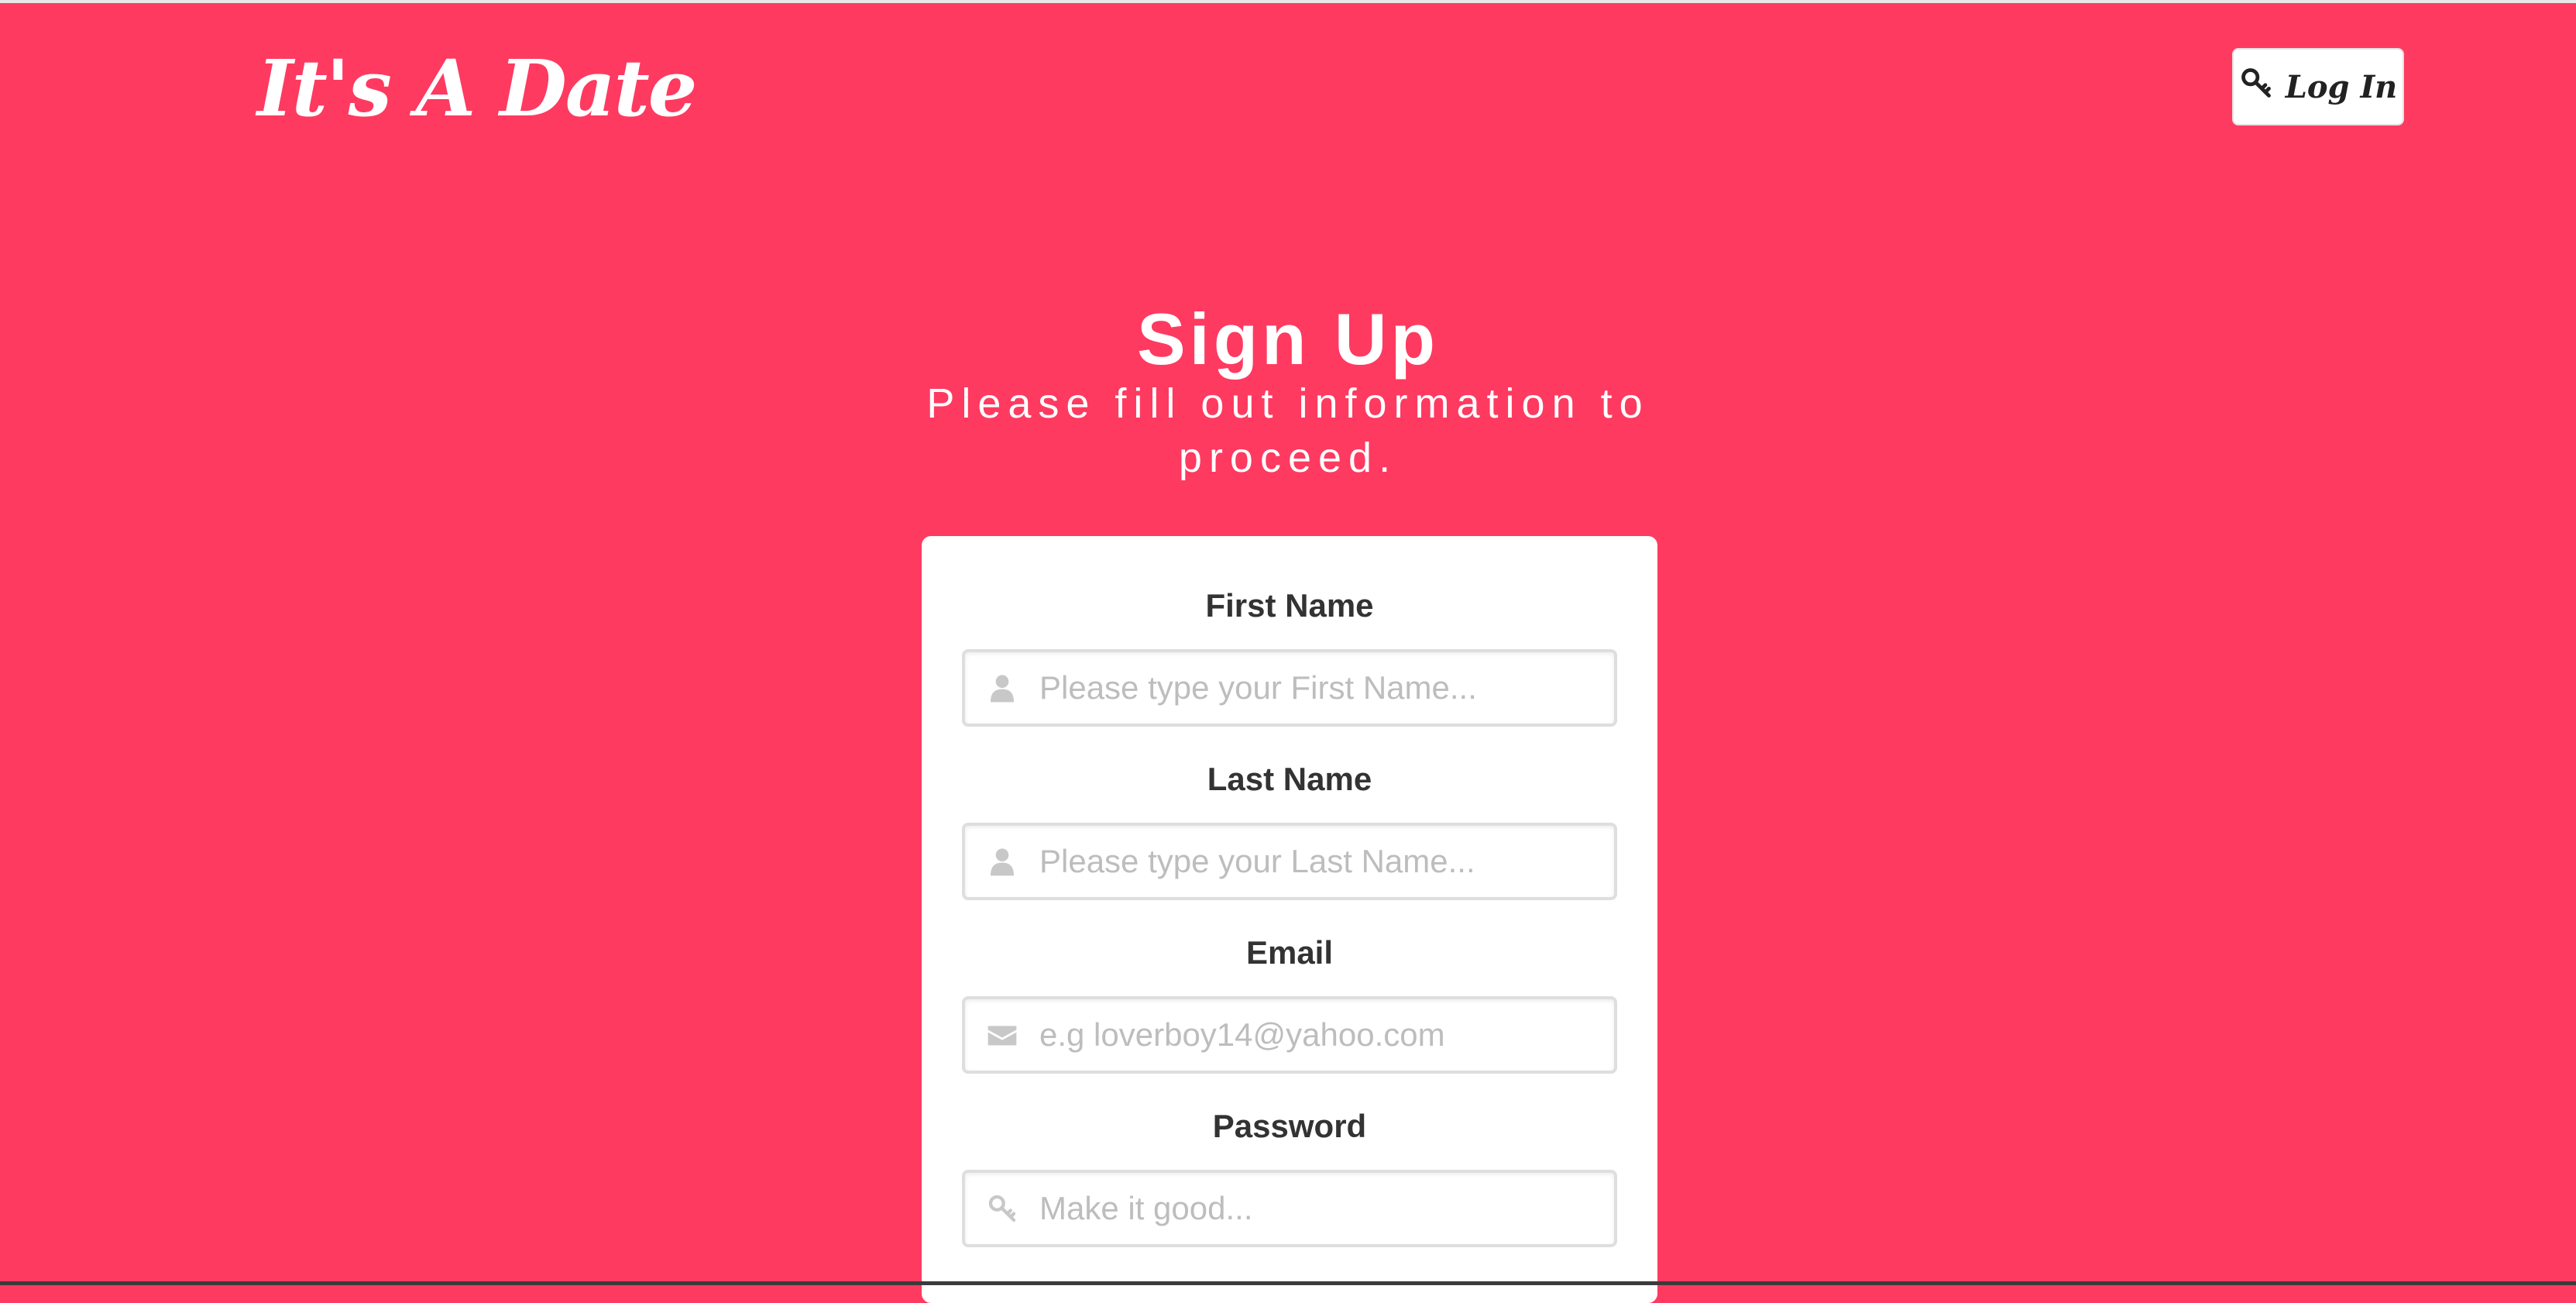 The image size is (2576, 1303). What do you see at coordinates (1326, 1035) in the screenshot?
I see `email-input` at bounding box center [1326, 1035].